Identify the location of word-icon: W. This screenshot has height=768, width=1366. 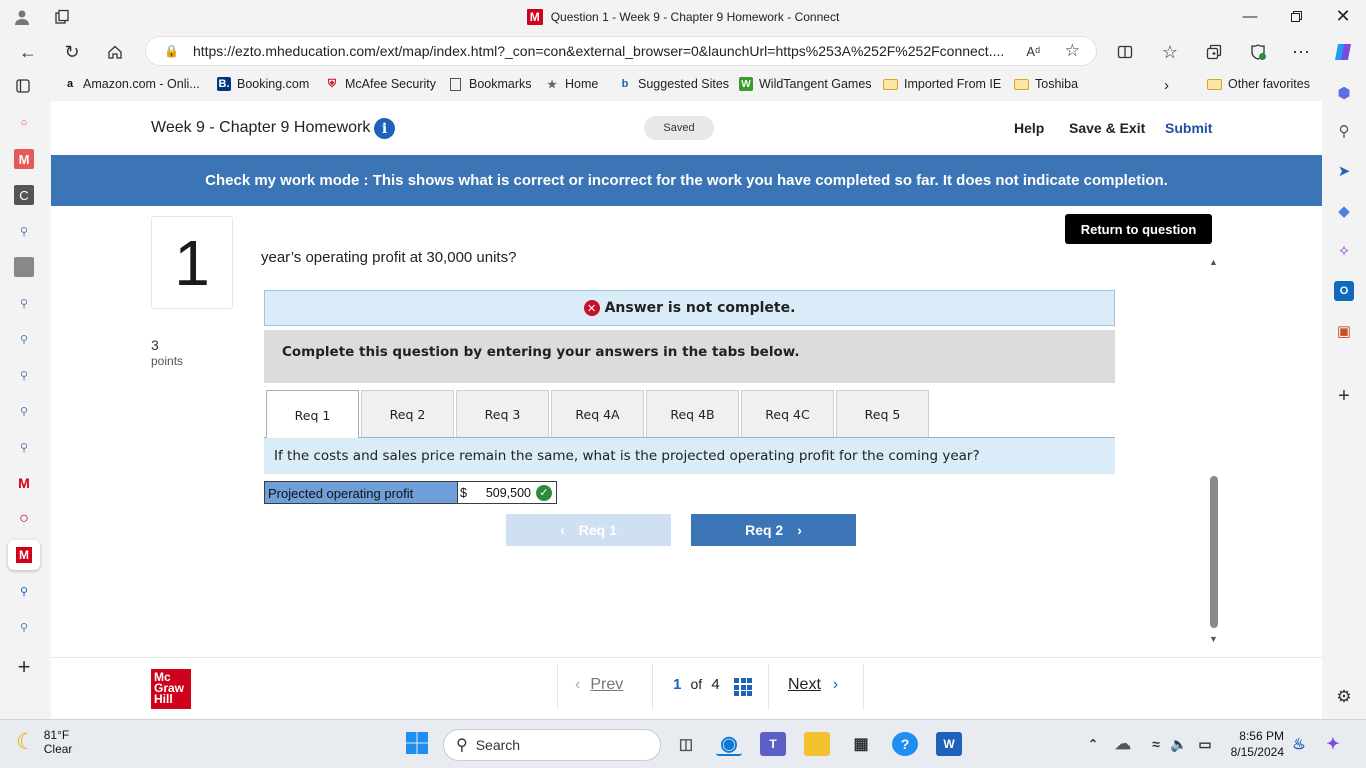
(949, 744).